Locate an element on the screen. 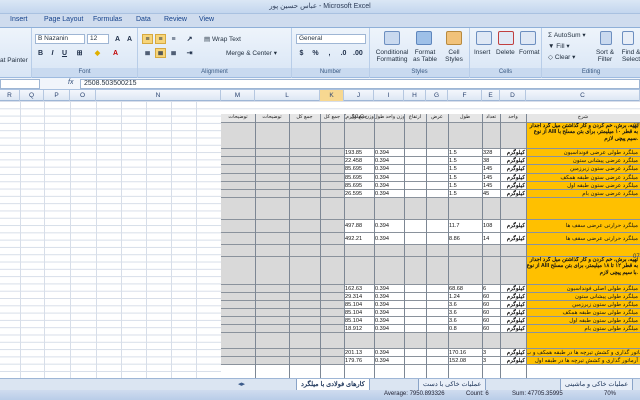 This screenshot has width=640, height=400. count-cell: 3 is located at coordinates (491, 360).